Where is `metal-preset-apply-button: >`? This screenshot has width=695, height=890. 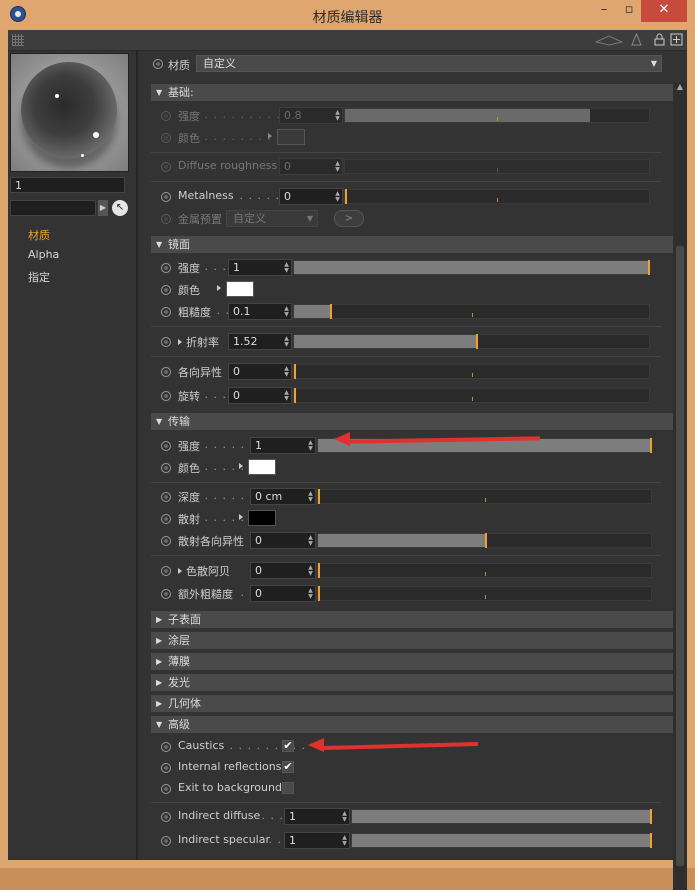
metal-preset-apply-button: > is located at coordinates (349, 218).